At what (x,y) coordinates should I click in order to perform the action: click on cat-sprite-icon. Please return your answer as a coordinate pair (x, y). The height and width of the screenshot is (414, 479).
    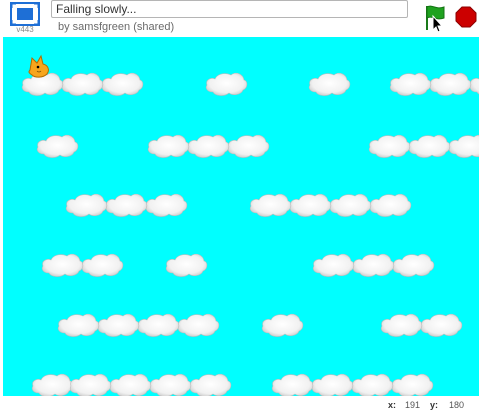
    Looking at the image, I should click on (38, 66).